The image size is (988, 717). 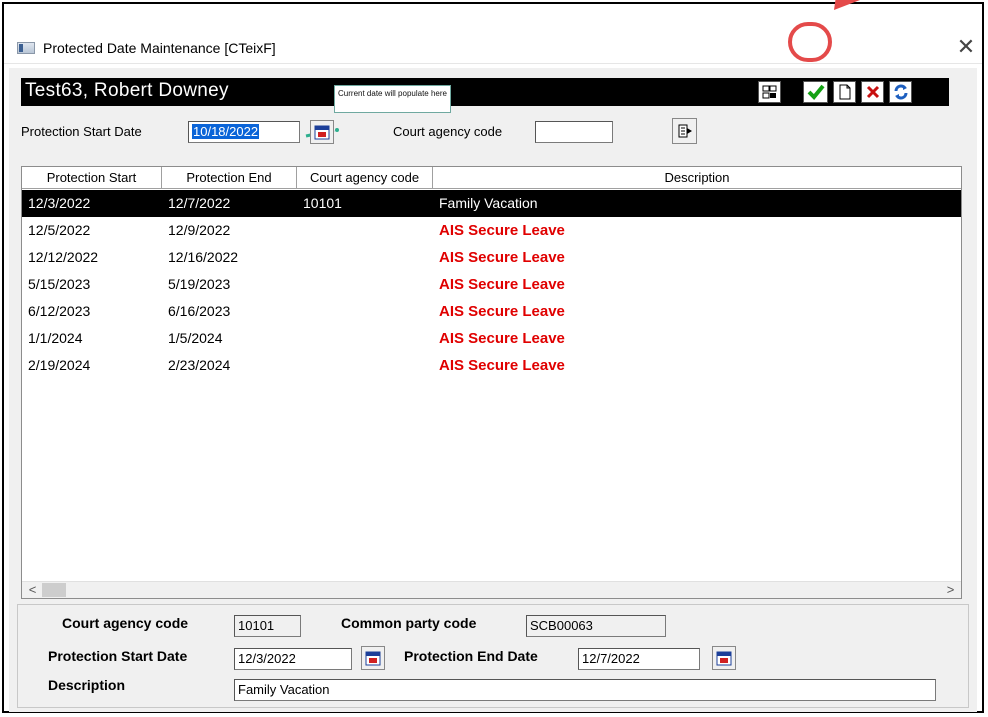 What do you see at coordinates (59, 311) in the screenshot?
I see `cell-protection-start: 6/12/2023` at bounding box center [59, 311].